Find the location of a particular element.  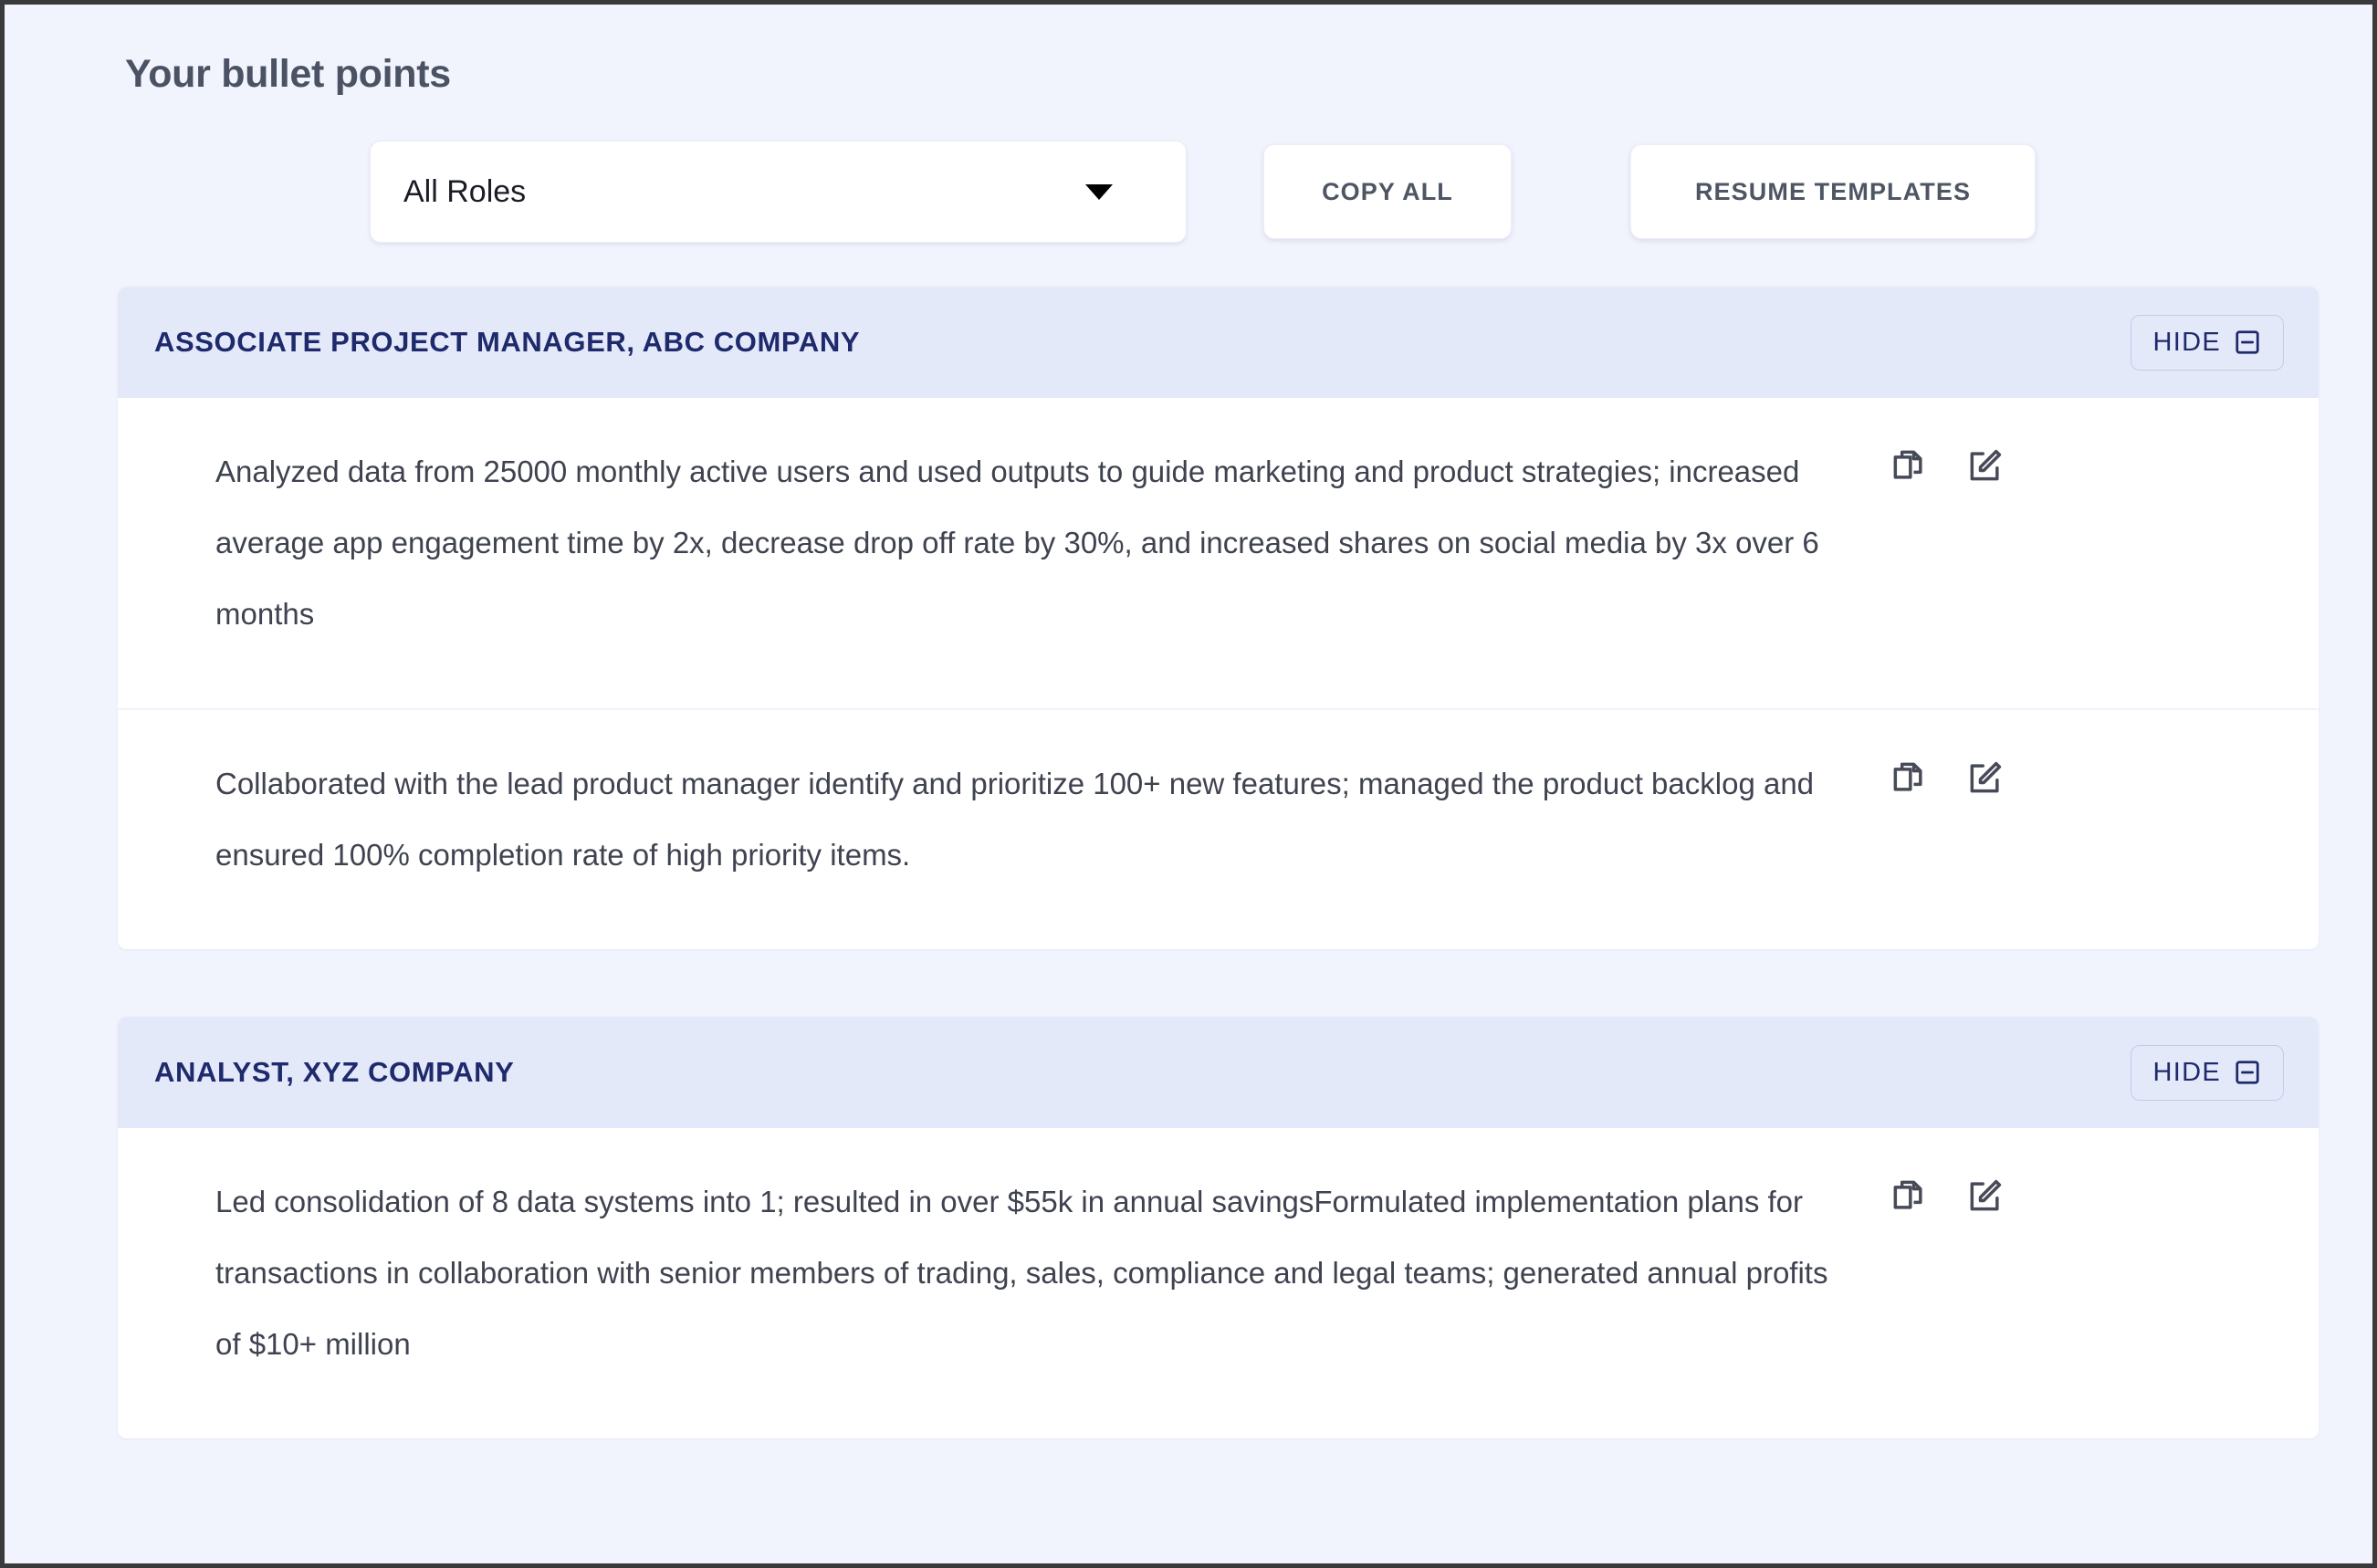

copy-all-button: COPY ALL is located at coordinates (1387, 191).